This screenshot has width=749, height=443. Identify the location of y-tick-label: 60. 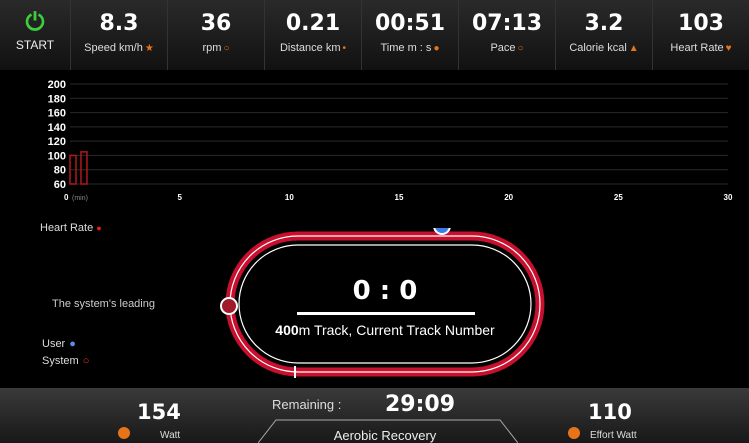
(60, 185).